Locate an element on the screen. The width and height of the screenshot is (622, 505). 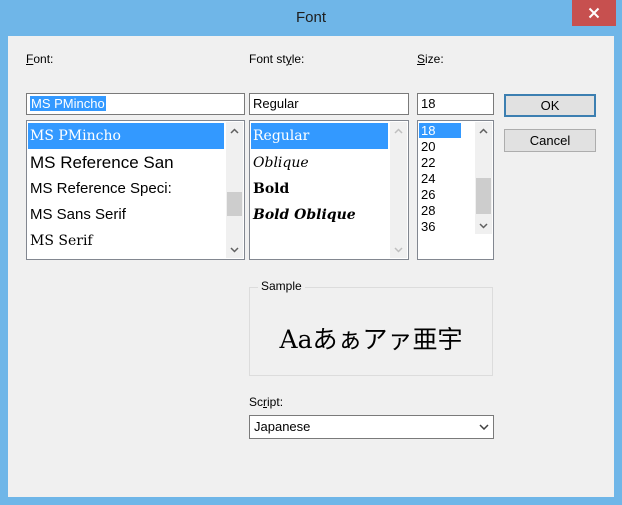
font-style-scroll-up-button is located at coordinates (398, 130).